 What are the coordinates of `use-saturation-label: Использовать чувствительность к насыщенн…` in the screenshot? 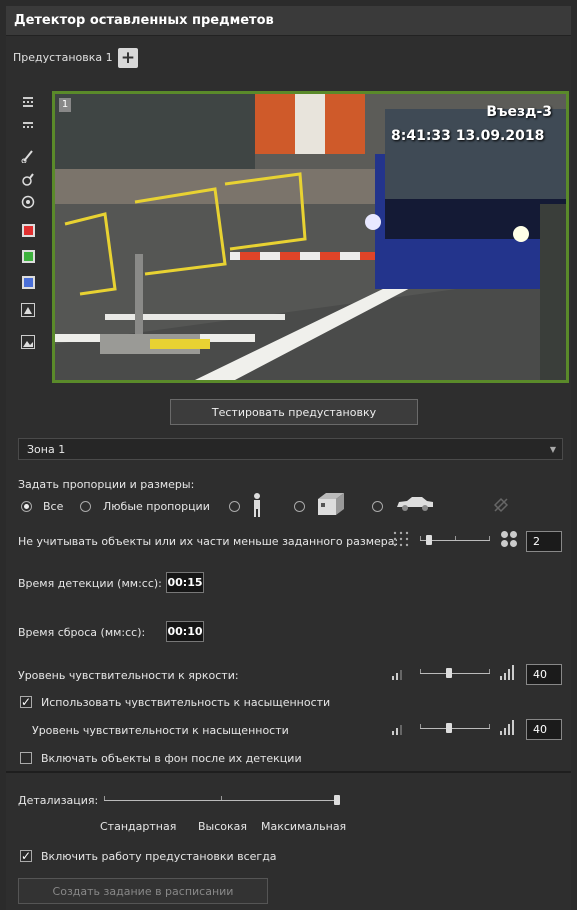 It's located at (186, 702).